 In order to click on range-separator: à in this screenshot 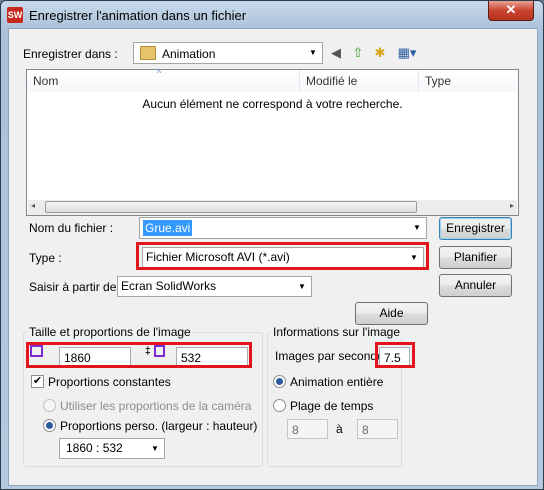, I will do `click(339, 429)`.